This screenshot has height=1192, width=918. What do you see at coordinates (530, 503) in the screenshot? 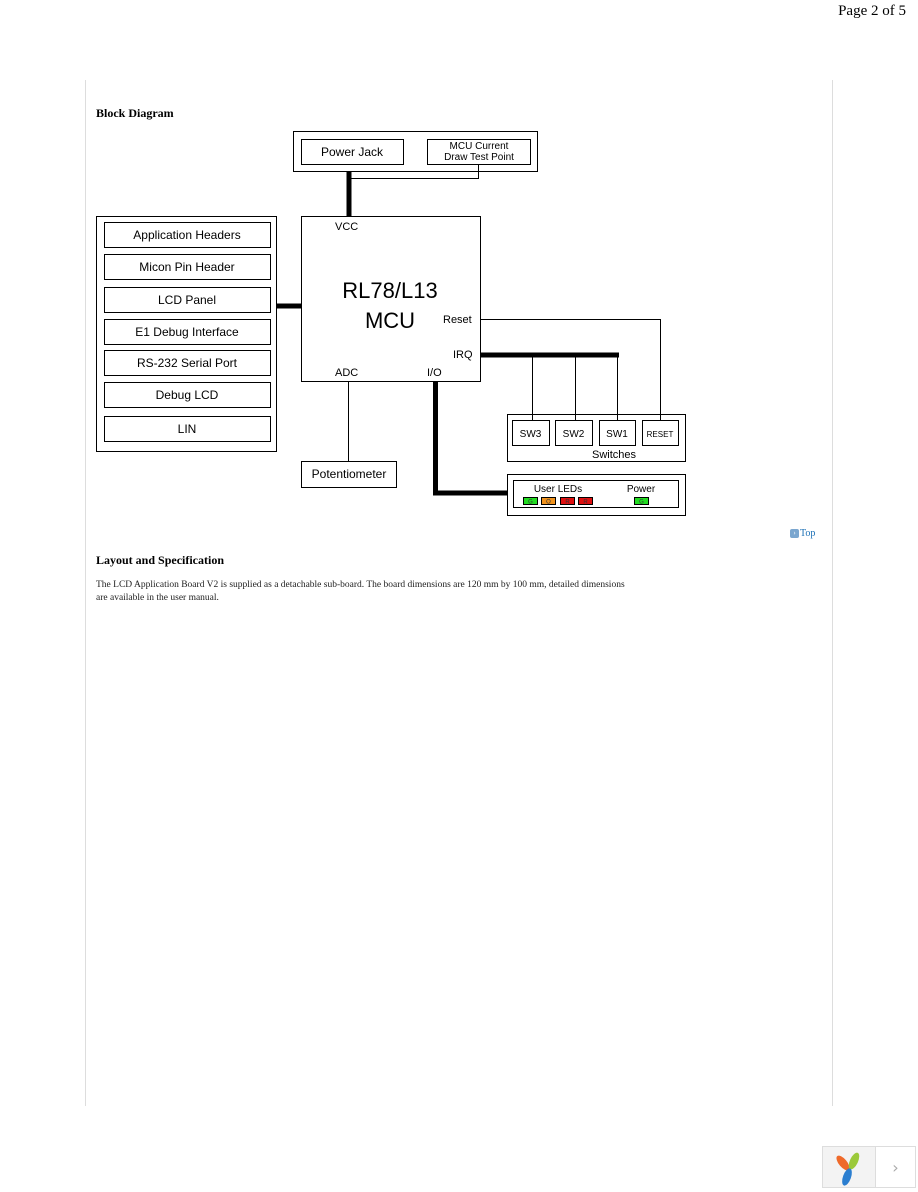
I see `user-led-label: G` at bounding box center [530, 503].